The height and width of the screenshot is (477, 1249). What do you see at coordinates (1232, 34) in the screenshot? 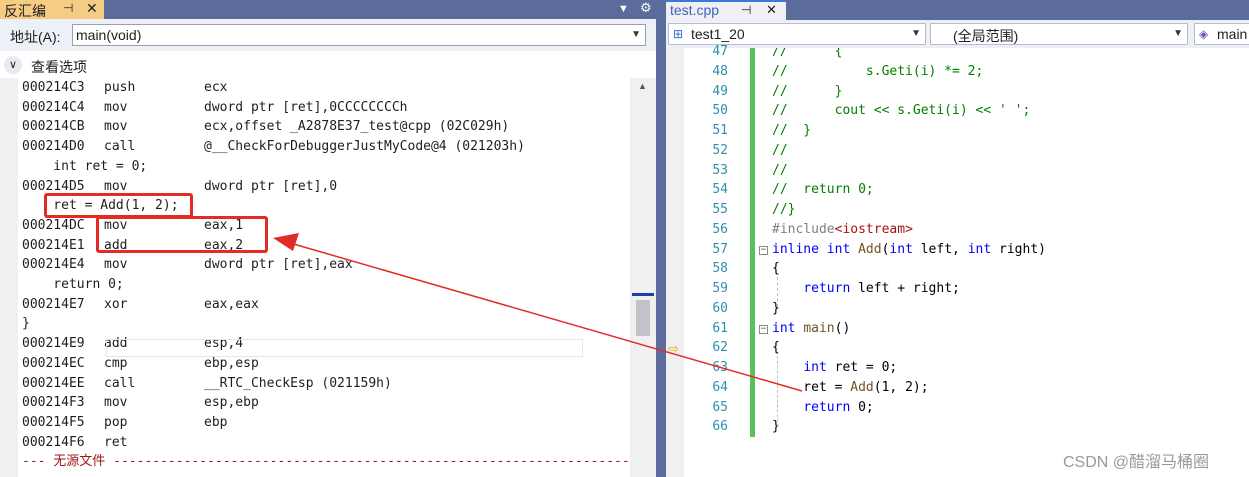
I see `member-combobox-value: main` at bounding box center [1232, 34].